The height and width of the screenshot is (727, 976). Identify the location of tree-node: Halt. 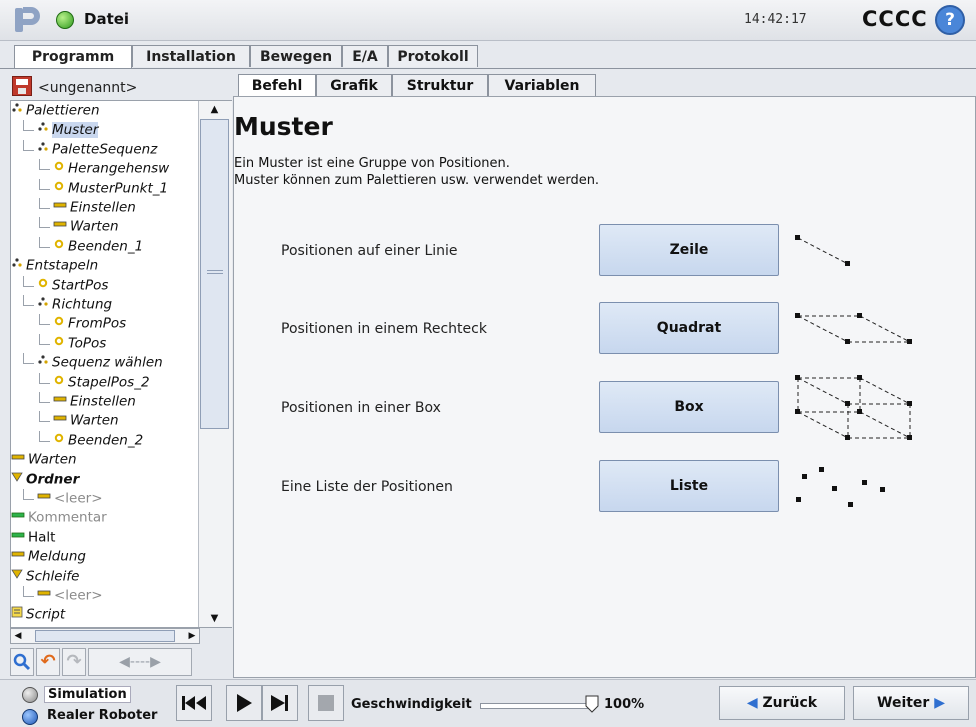
(33, 537).